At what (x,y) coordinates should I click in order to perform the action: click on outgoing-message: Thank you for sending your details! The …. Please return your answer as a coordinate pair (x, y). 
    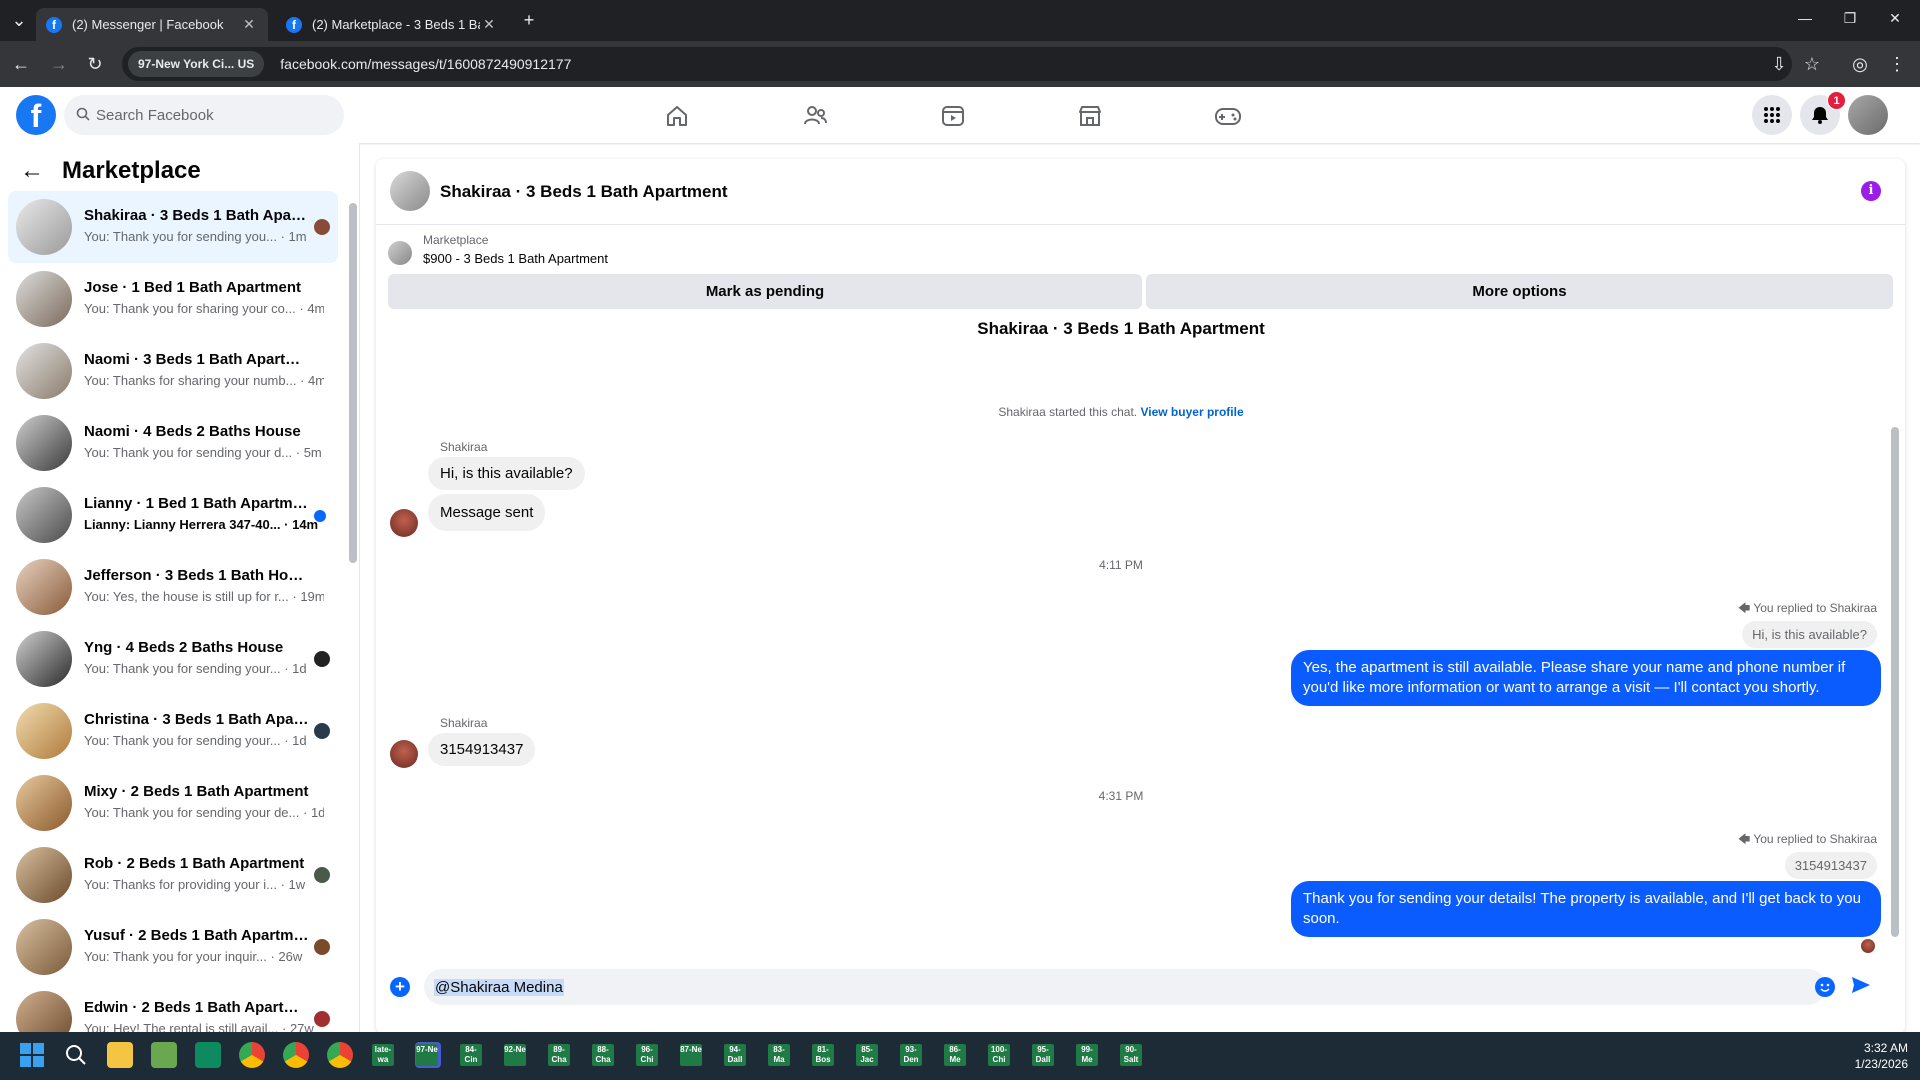
    Looking at the image, I should click on (1586, 909).